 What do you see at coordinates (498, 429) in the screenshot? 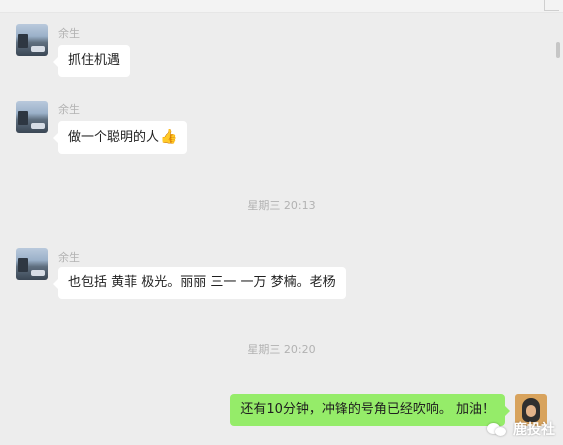
I see `wechat-logo-icon` at bounding box center [498, 429].